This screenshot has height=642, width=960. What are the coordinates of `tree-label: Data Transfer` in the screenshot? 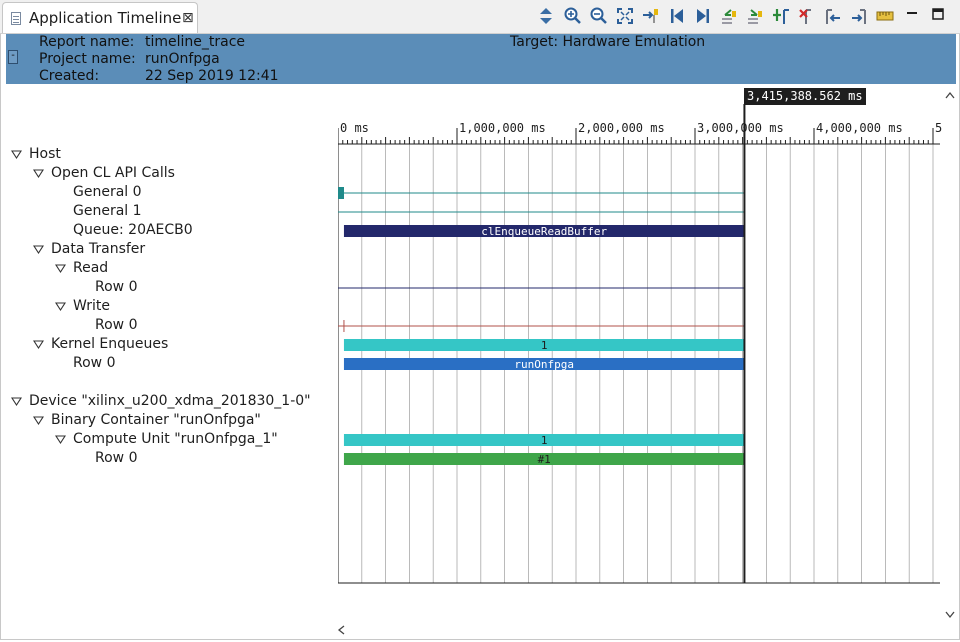 It's located at (98, 249).